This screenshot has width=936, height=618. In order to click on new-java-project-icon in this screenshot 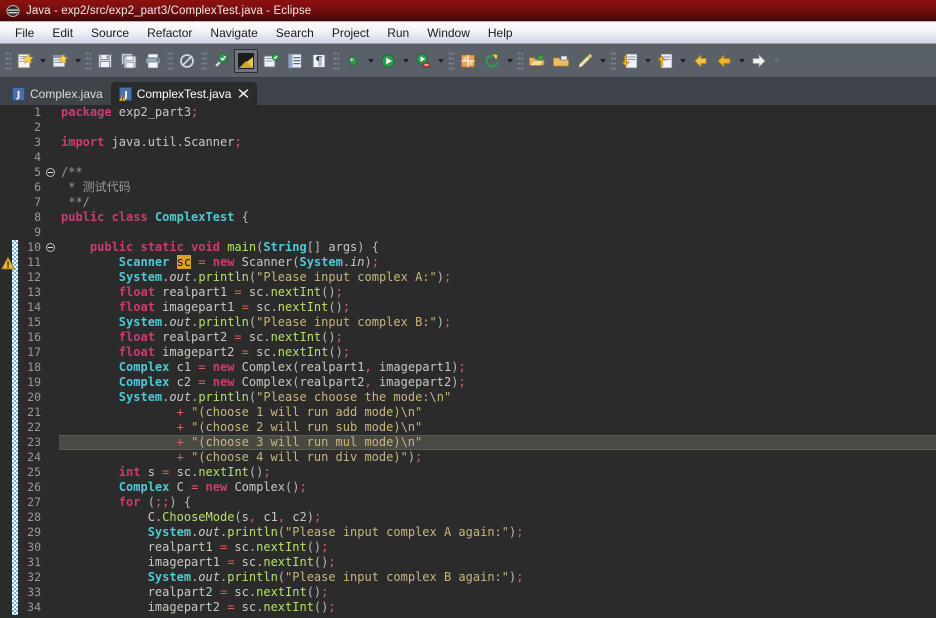, I will do `click(271, 61)`.